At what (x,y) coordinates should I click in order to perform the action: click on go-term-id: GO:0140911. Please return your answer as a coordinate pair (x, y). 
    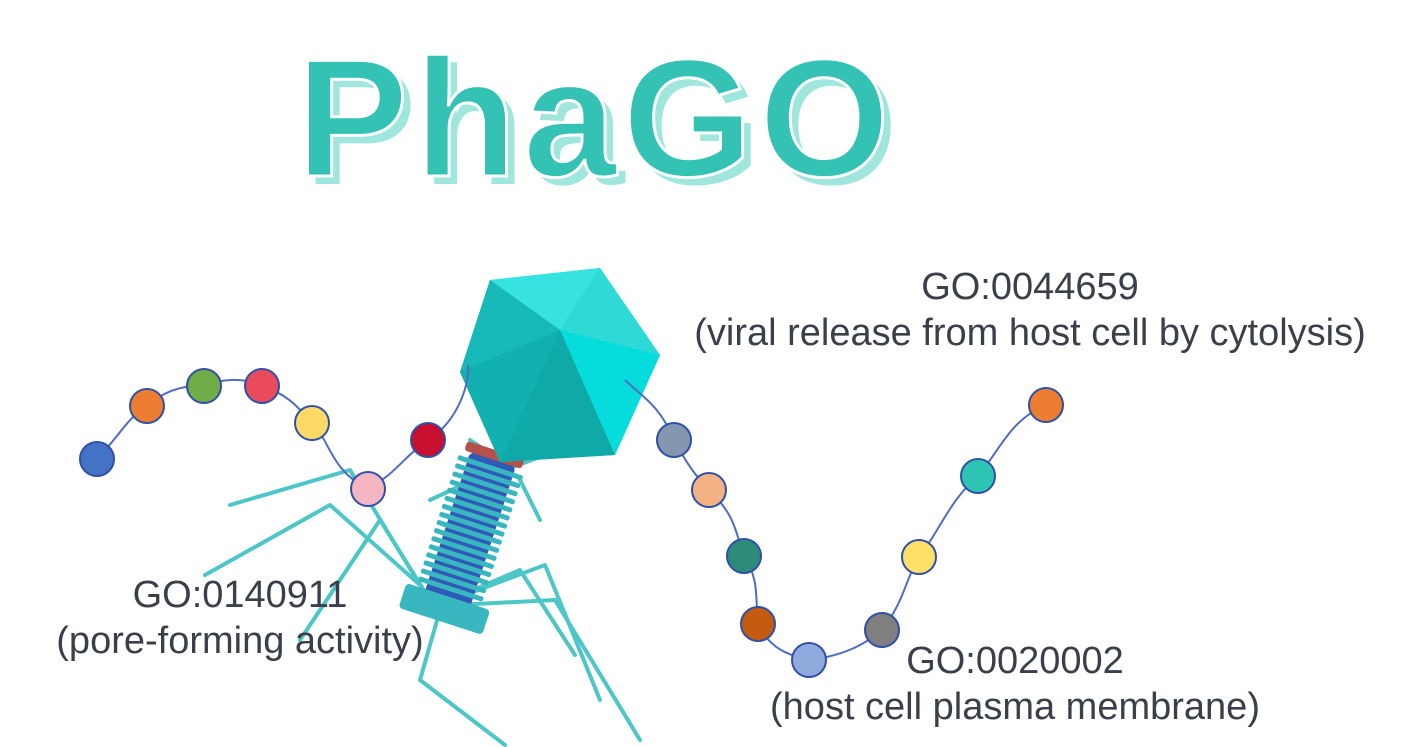
    Looking at the image, I should click on (240, 595).